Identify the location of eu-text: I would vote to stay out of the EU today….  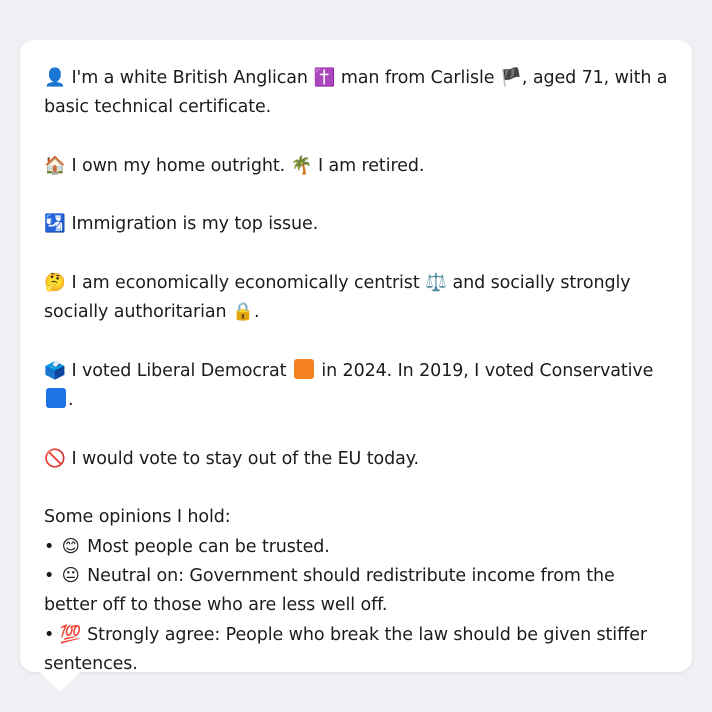
(245, 458).